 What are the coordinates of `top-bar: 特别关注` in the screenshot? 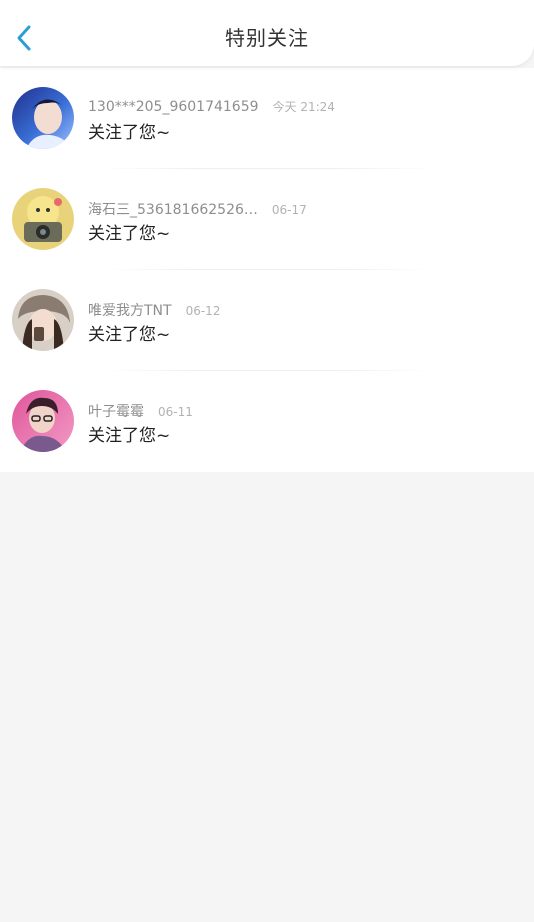 It's located at (267, 33).